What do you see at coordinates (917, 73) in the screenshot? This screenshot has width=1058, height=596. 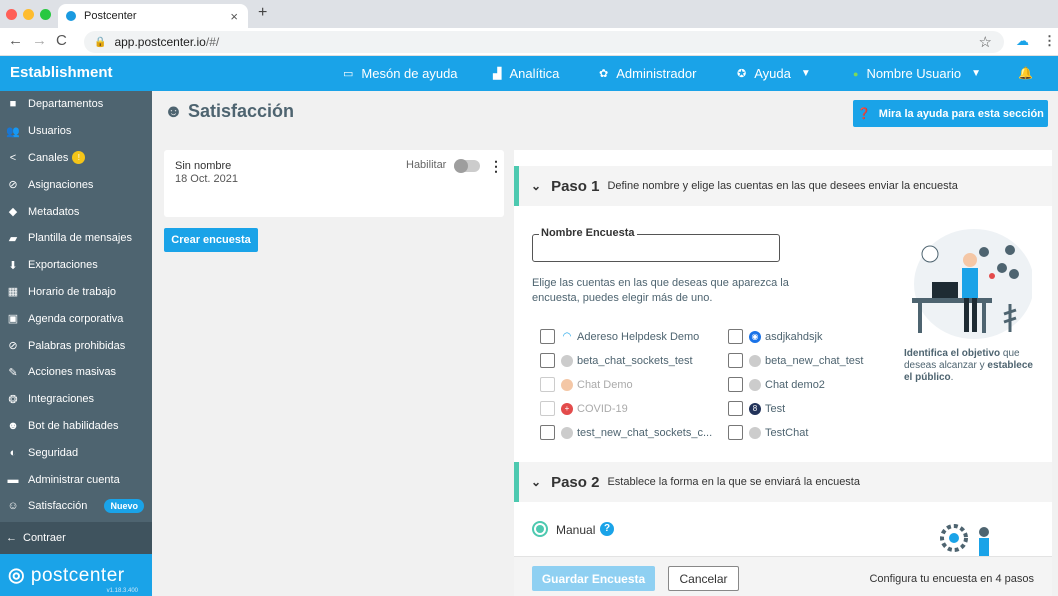 I see `nav-user: ● Nombre Usuario ▼` at bounding box center [917, 73].